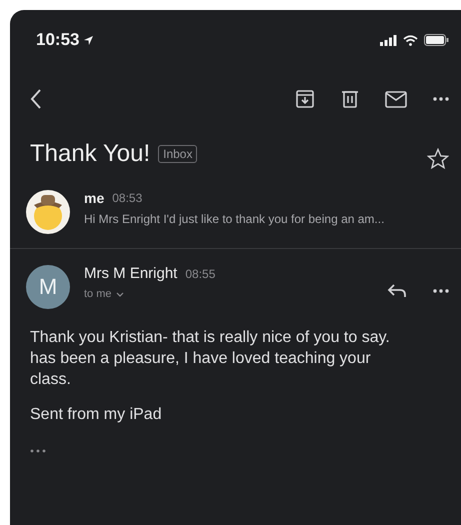  Describe the element at coordinates (38, 451) in the screenshot. I see `show-trimmed-icon` at that location.